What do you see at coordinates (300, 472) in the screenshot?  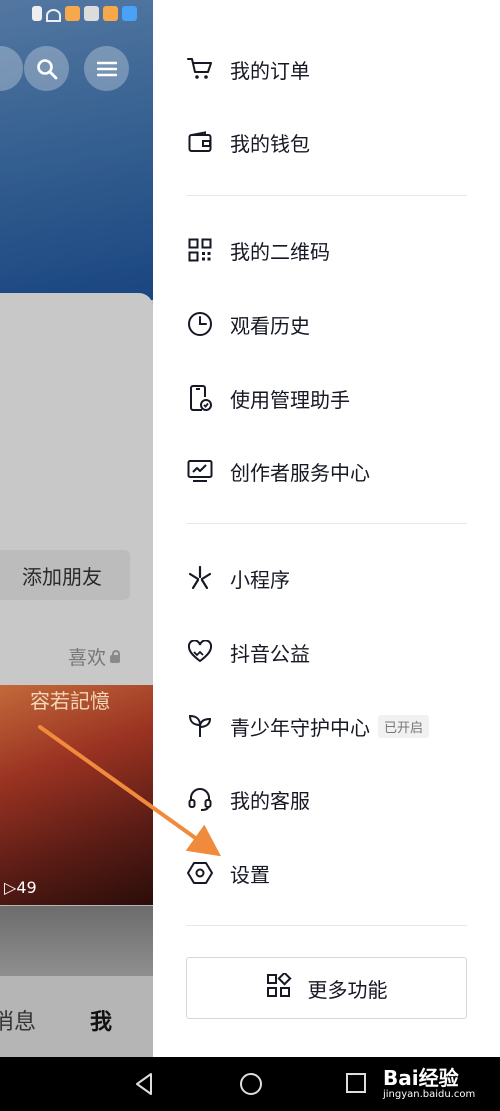 I see `menu-item-label: 创作者服务中心` at bounding box center [300, 472].